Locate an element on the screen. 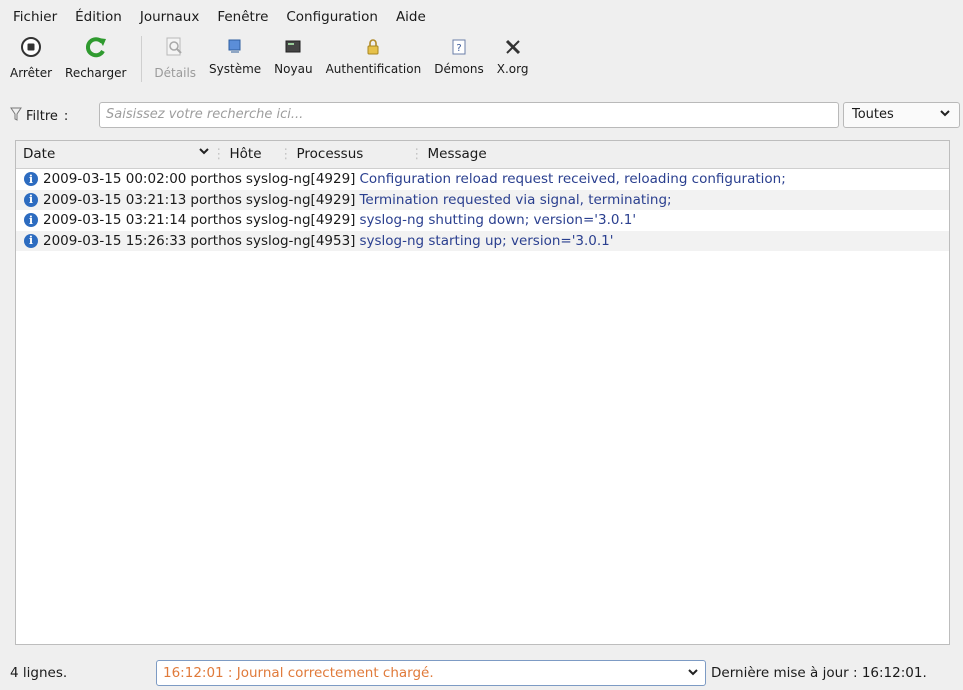  menu-aide: Aide is located at coordinates (411, 17).